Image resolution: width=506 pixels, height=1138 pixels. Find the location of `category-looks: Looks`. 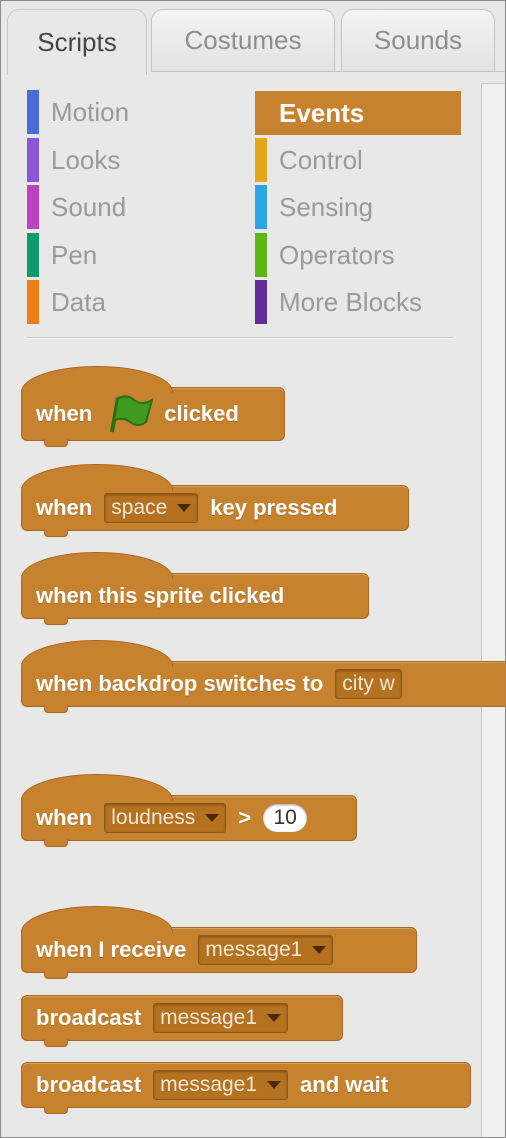

category-looks: Looks is located at coordinates (73, 160).